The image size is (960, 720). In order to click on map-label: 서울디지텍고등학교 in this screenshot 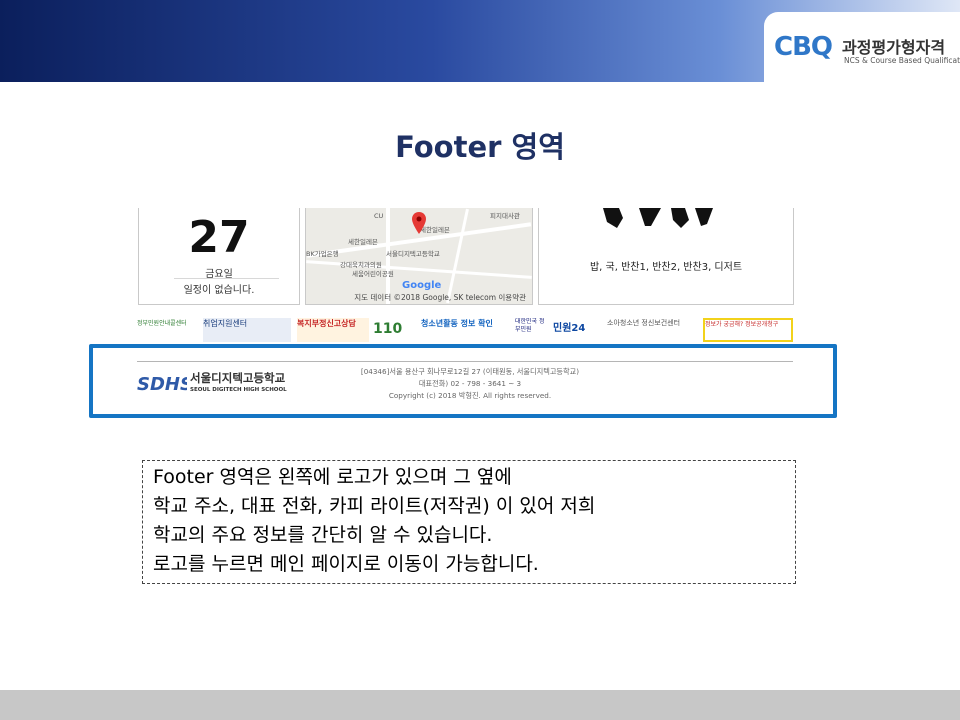, I will do `click(413, 254)`.